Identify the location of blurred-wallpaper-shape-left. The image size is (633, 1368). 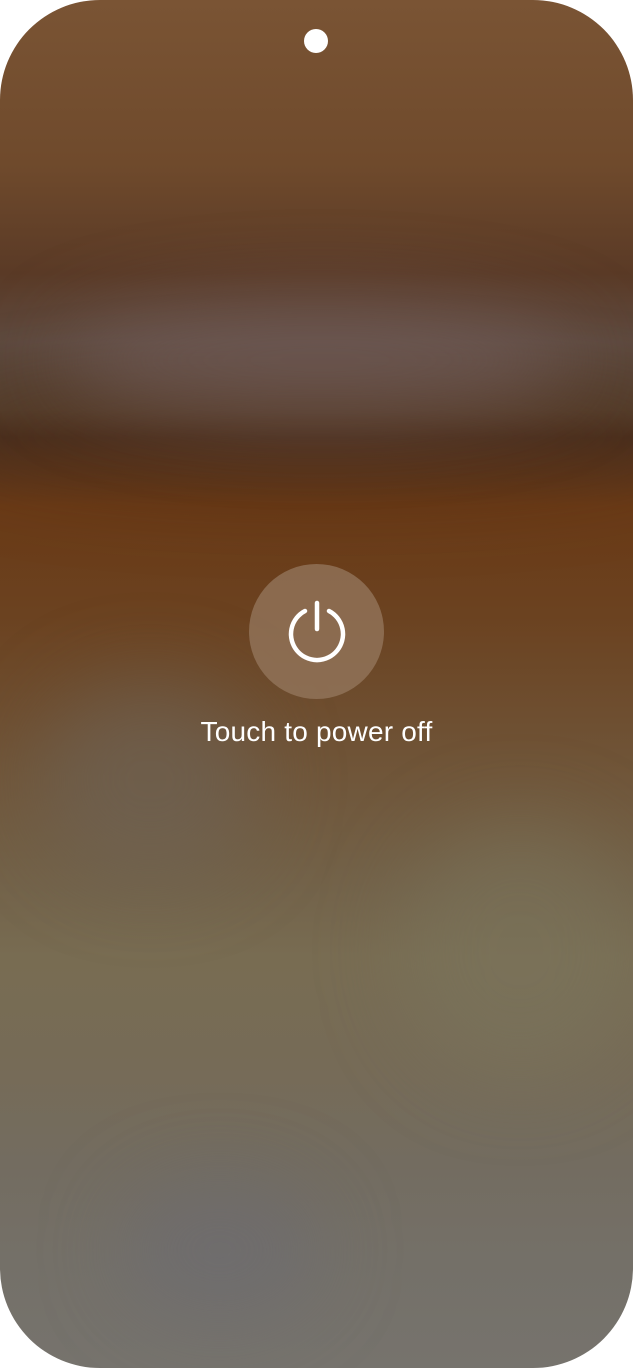
(150, 780).